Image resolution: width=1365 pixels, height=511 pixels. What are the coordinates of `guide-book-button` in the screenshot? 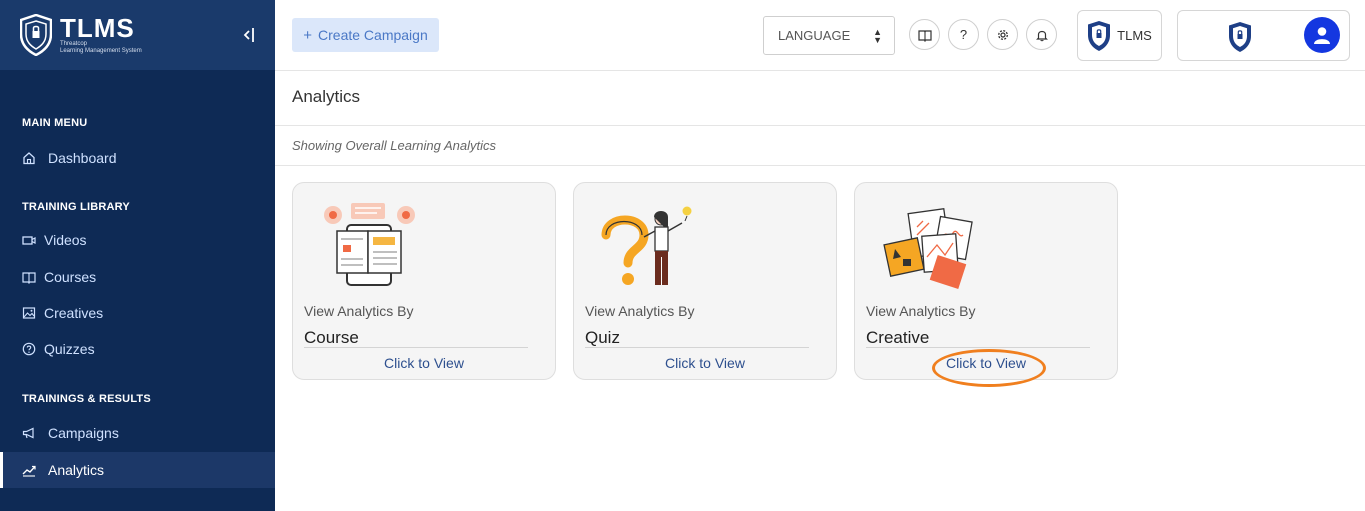 It's located at (924, 34).